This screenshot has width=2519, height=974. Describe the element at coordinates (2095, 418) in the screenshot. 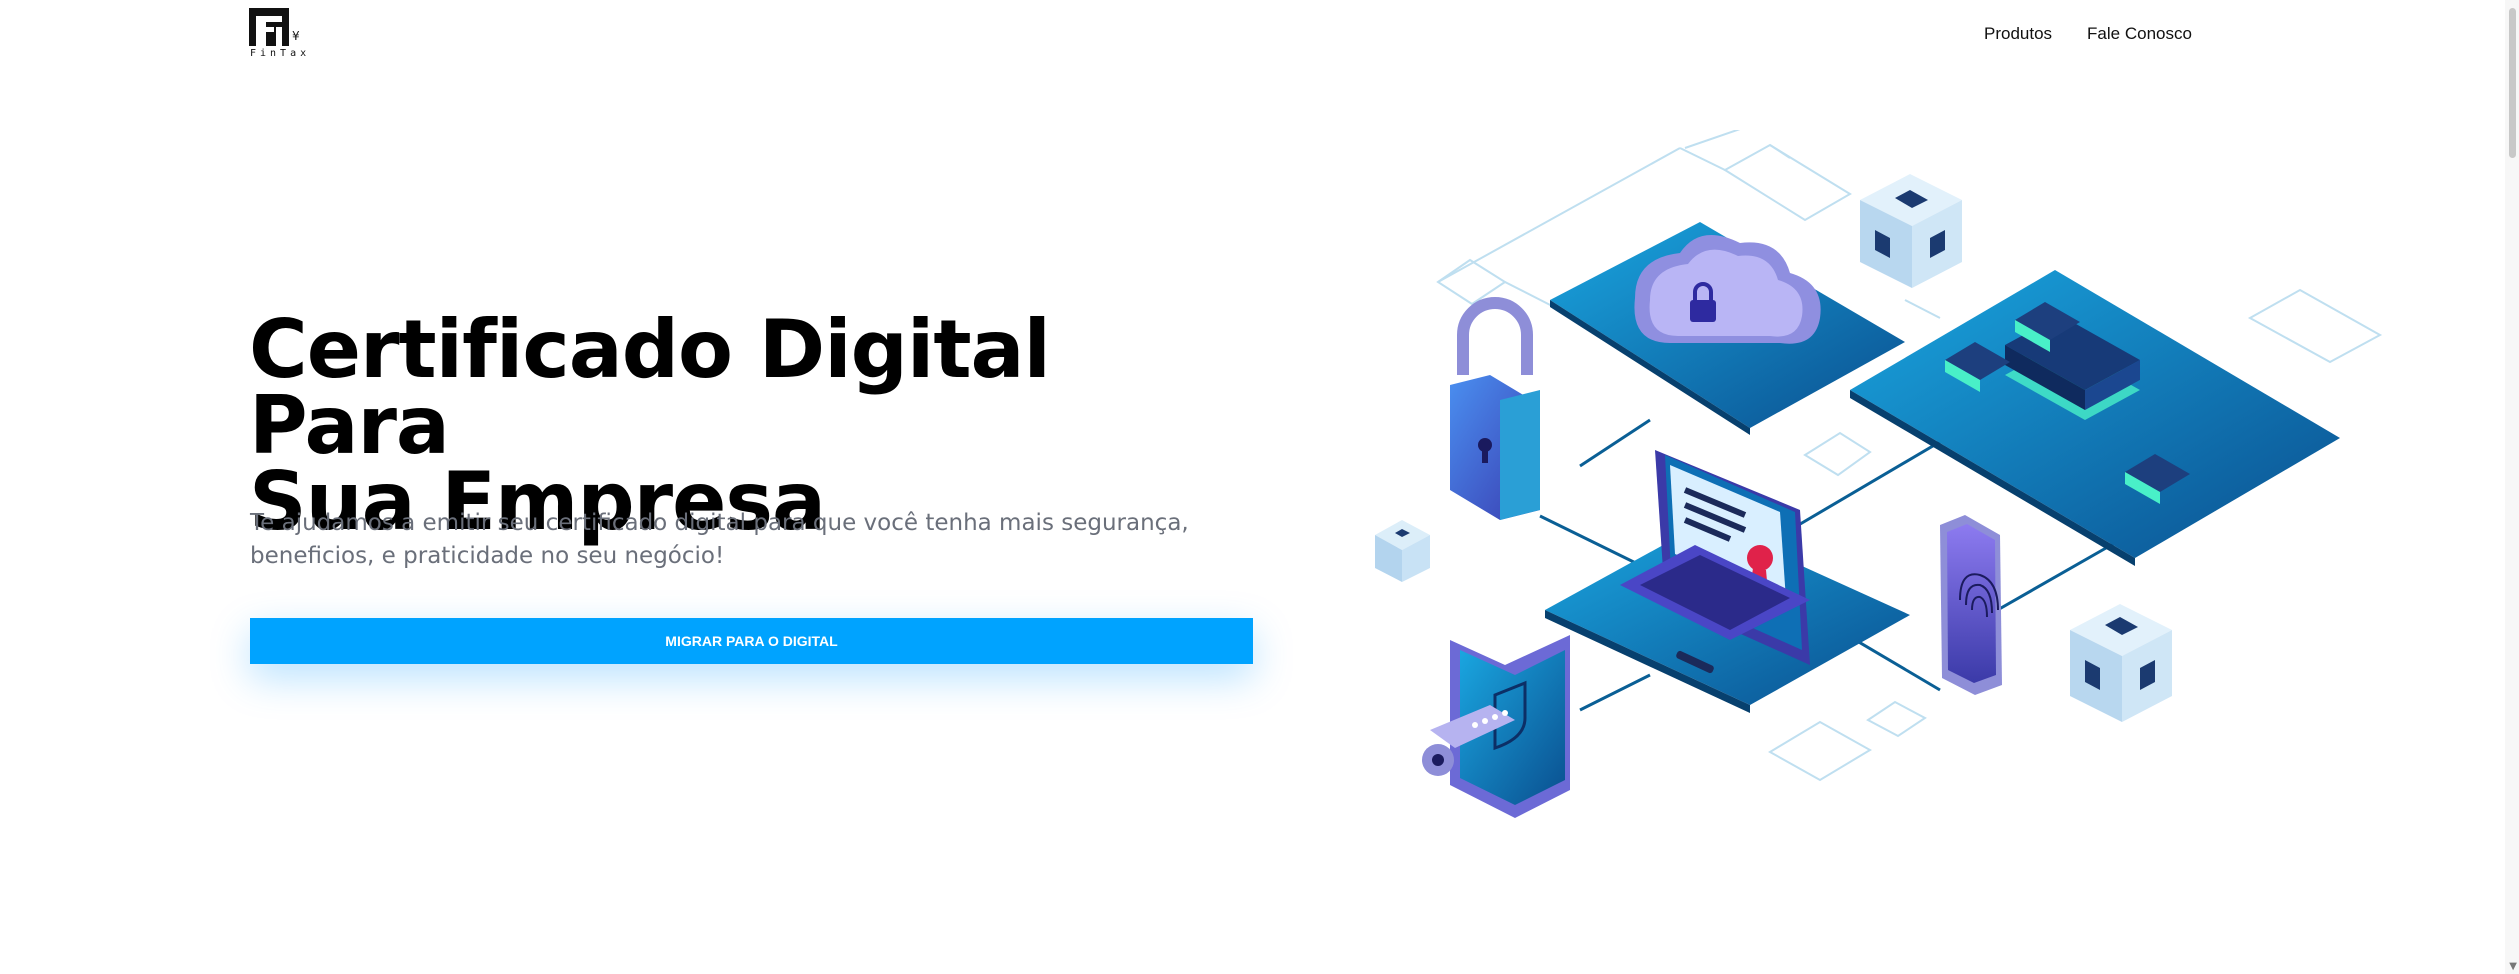

I see `server-platform` at that location.